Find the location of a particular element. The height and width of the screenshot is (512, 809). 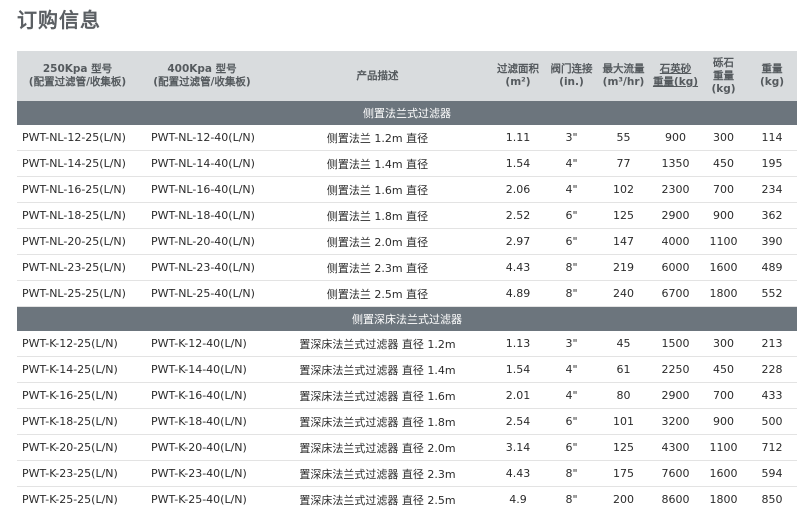

column-header: 石英砂重量(kg) is located at coordinates (675, 76).